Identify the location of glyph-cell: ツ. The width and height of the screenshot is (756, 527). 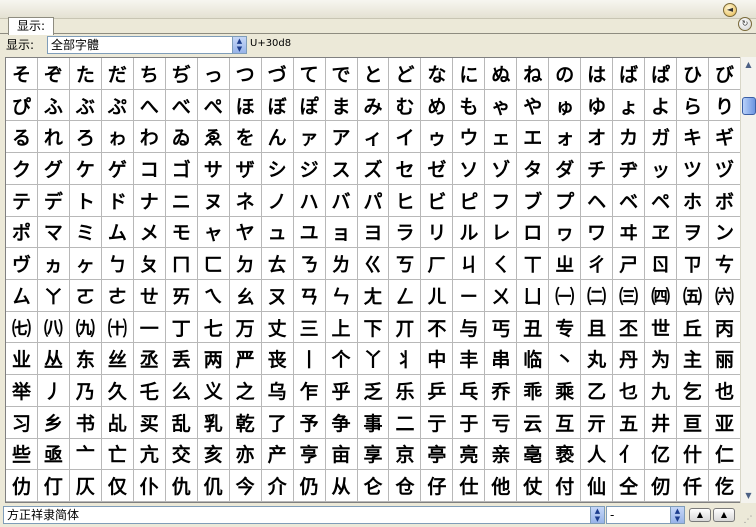
(693, 169).